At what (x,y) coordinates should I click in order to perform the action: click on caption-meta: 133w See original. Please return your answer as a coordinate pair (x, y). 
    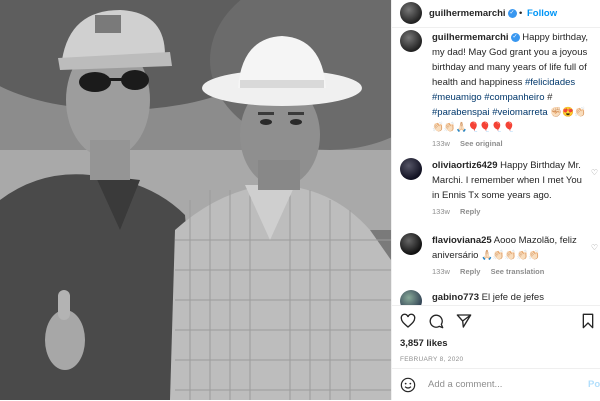
    Looking at the image, I should click on (516, 144).